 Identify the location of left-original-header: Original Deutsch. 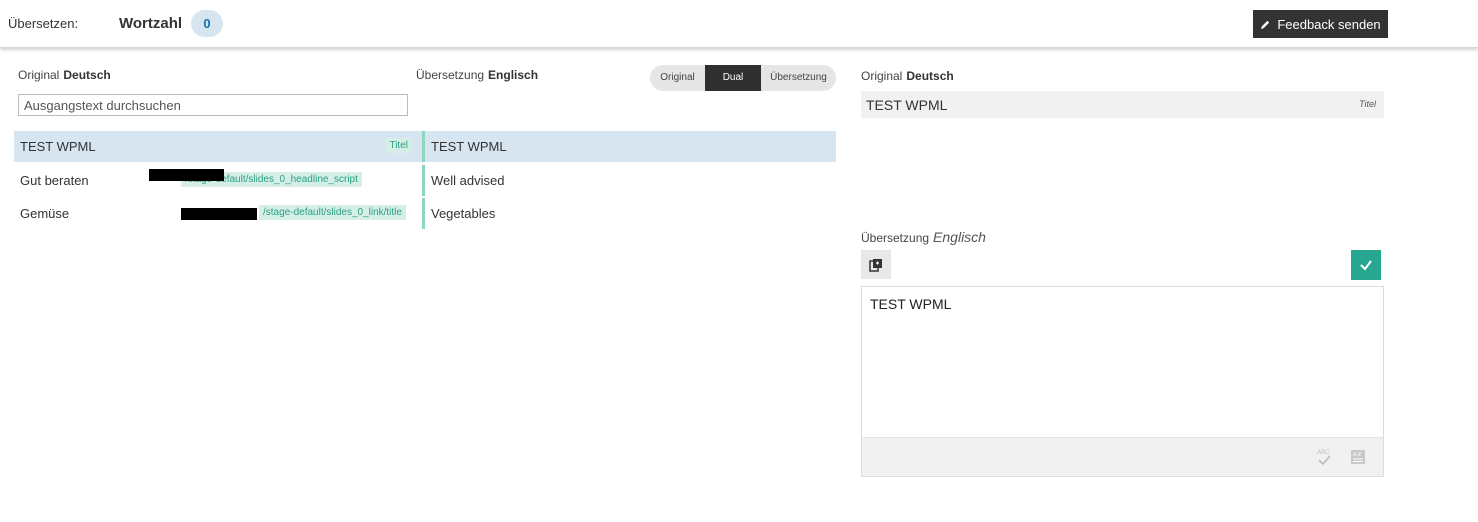
(64, 75).